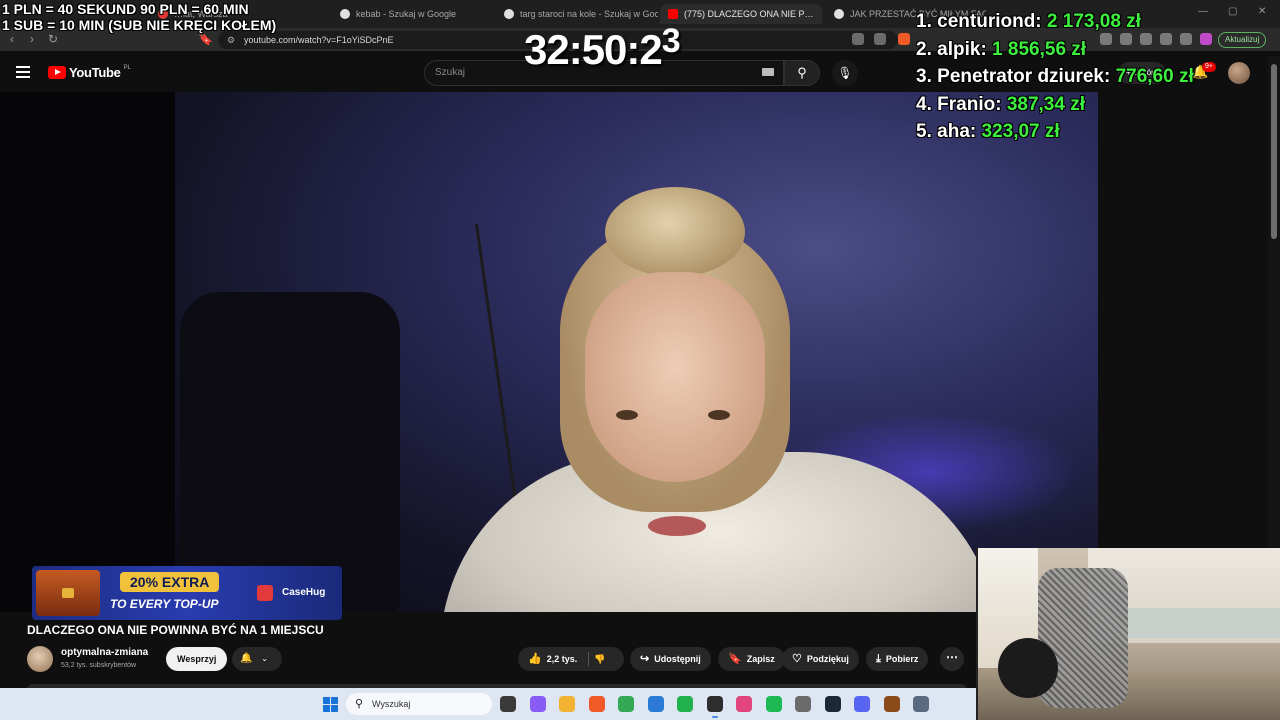 The image size is (1280, 720). I want to click on channel-avatar, so click(40, 659).